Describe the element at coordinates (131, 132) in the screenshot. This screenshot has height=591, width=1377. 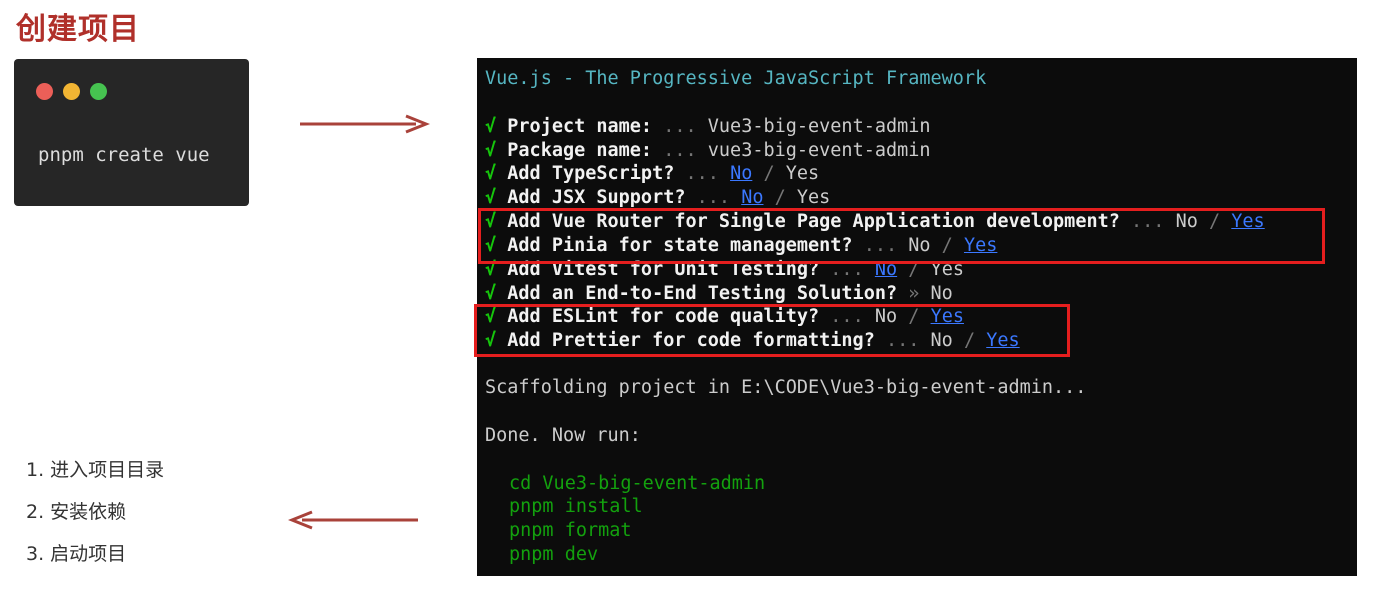
I see `command-window: pnpm create vue` at that location.